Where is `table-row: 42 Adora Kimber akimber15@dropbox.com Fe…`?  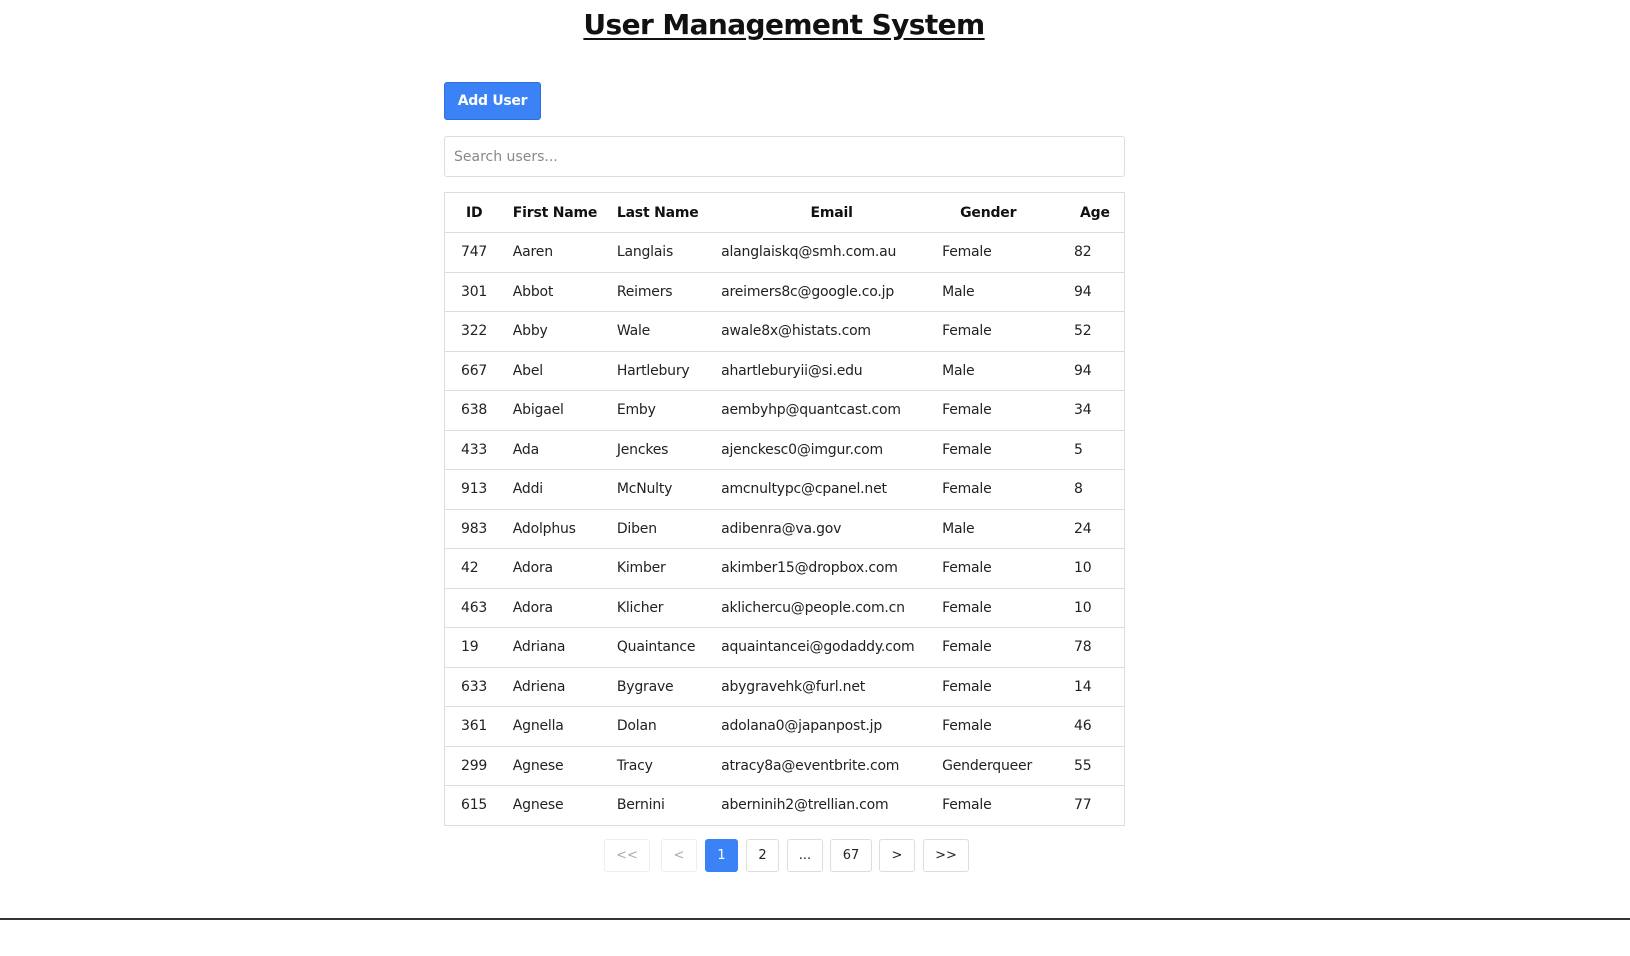
table-row: 42 Adora Kimber akimber15@dropbox.com Fe… is located at coordinates (784, 568).